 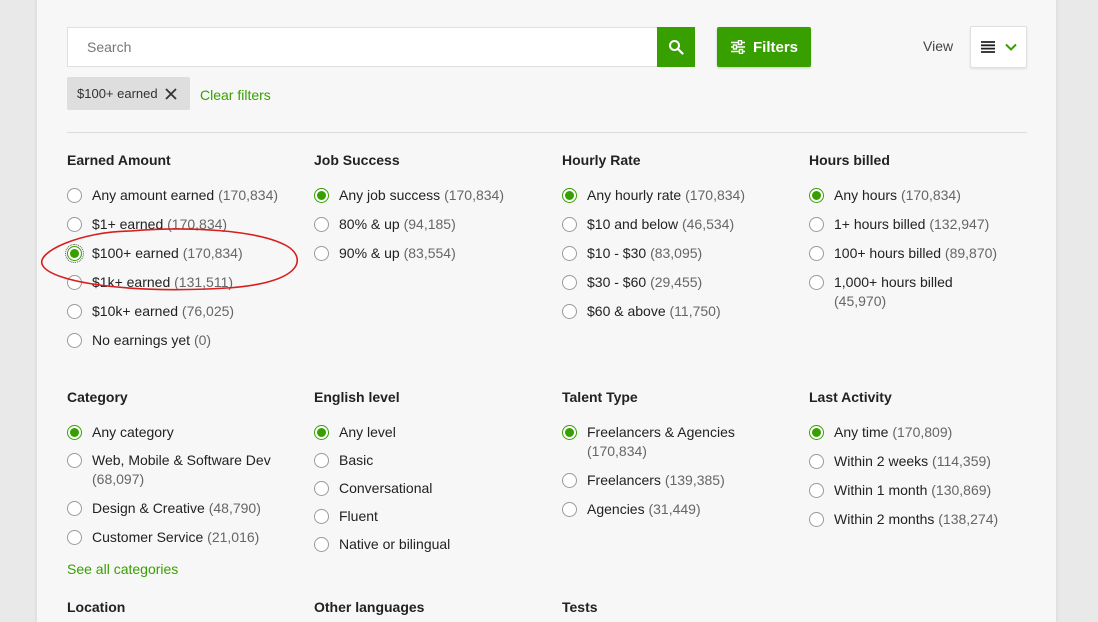 What do you see at coordinates (866, 195) in the screenshot?
I see `filter-option-label: Any hours` at bounding box center [866, 195].